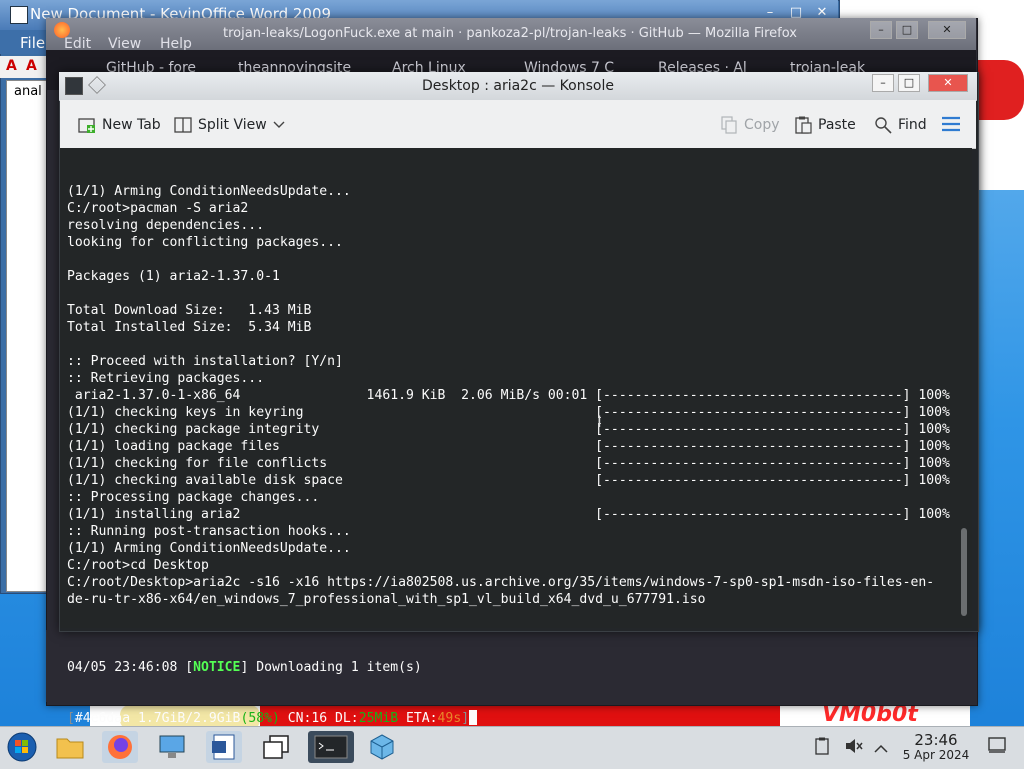 The width and height of the screenshot is (1024, 769). I want to click on highlight-icon: A, so click(31, 66).